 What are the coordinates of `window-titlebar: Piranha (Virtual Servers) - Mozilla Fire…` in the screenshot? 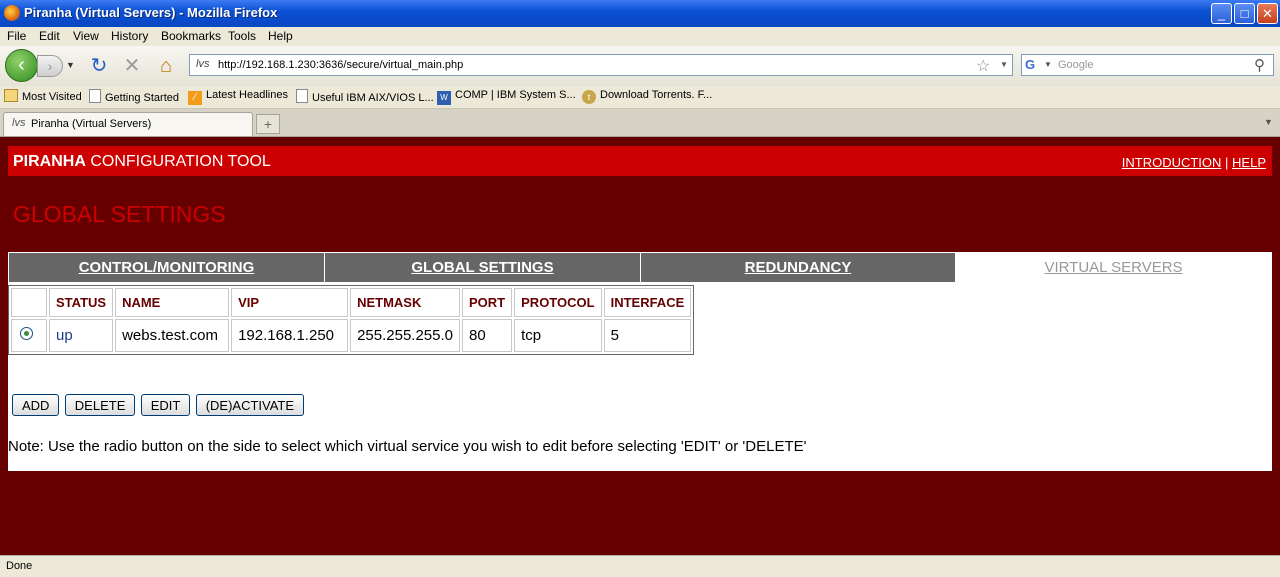 It's located at (640, 13).